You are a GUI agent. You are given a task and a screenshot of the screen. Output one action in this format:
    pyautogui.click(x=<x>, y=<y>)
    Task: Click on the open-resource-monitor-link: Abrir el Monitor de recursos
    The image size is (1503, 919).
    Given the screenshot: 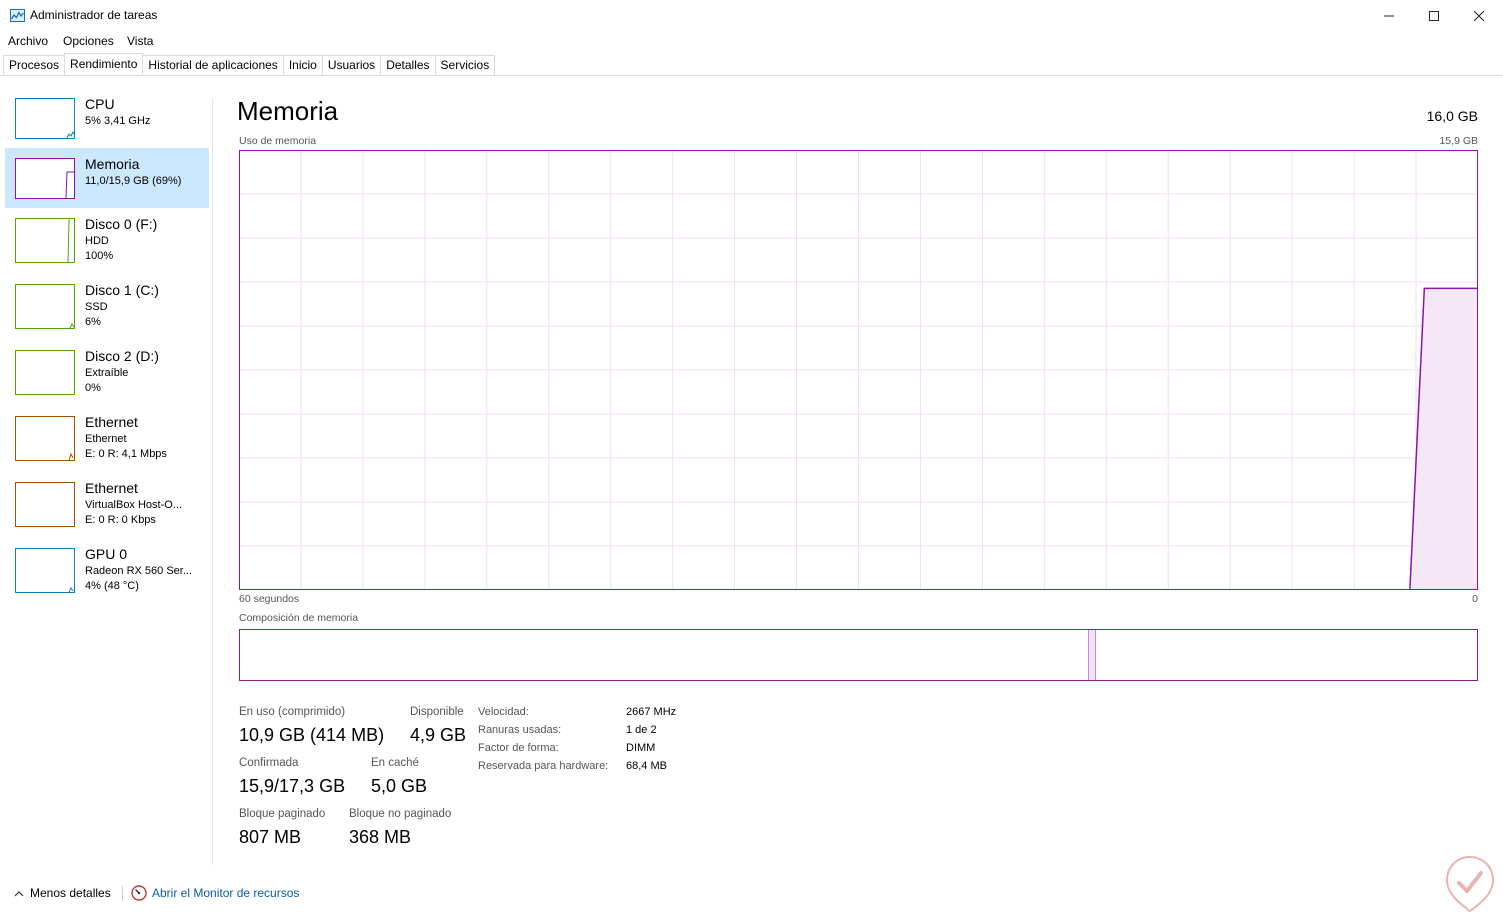 What is the action you would take?
    pyautogui.click(x=215, y=893)
    